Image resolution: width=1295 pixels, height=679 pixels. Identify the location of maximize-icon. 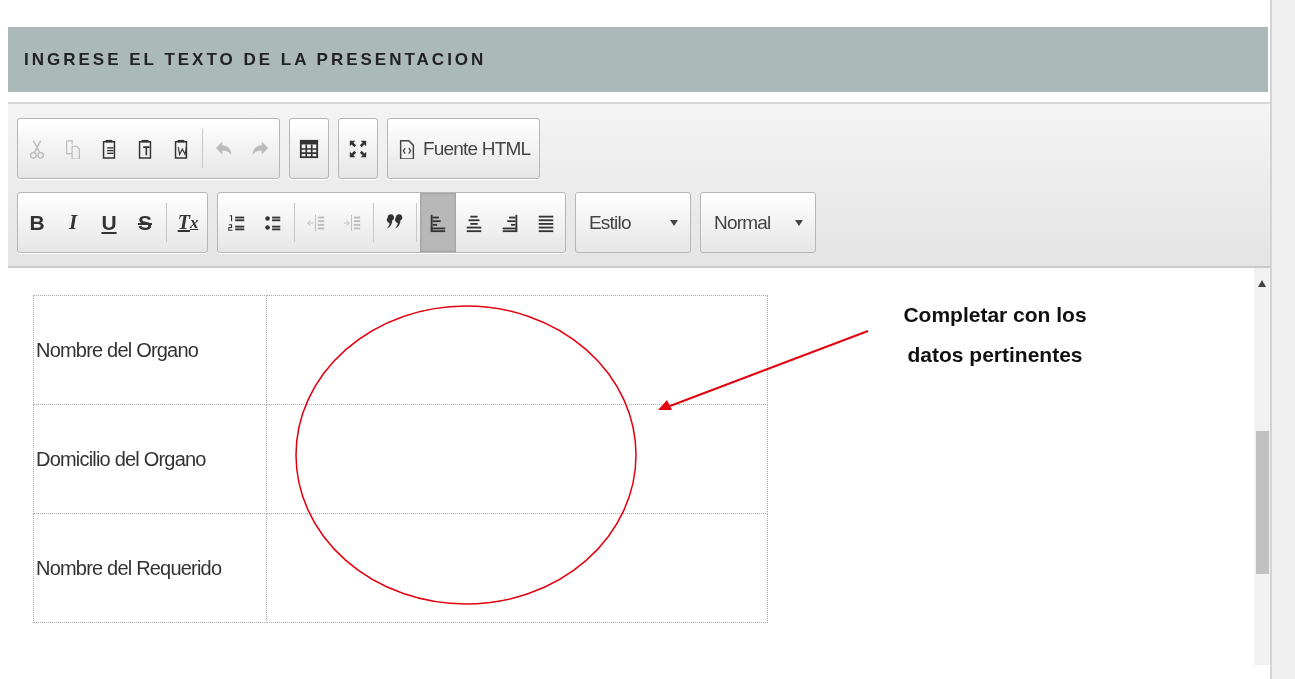
(358, 148).